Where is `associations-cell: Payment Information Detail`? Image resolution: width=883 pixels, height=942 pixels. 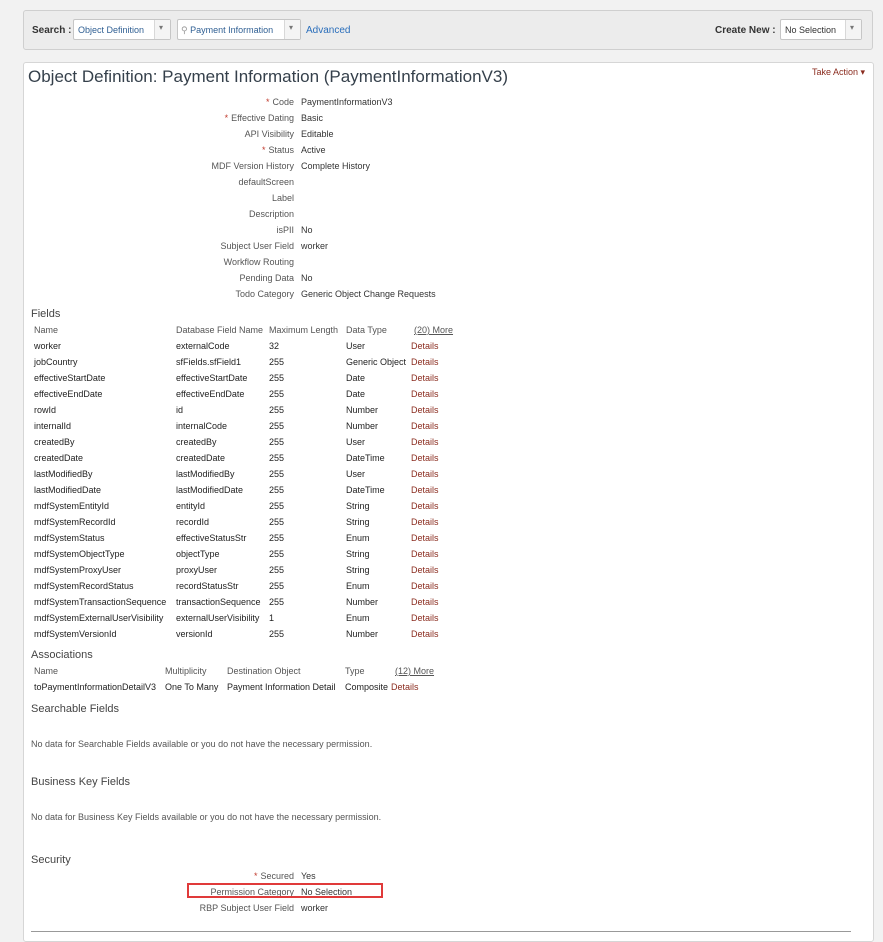 associations-cell: Payment Information Detail is located at coordinates (281, 687).